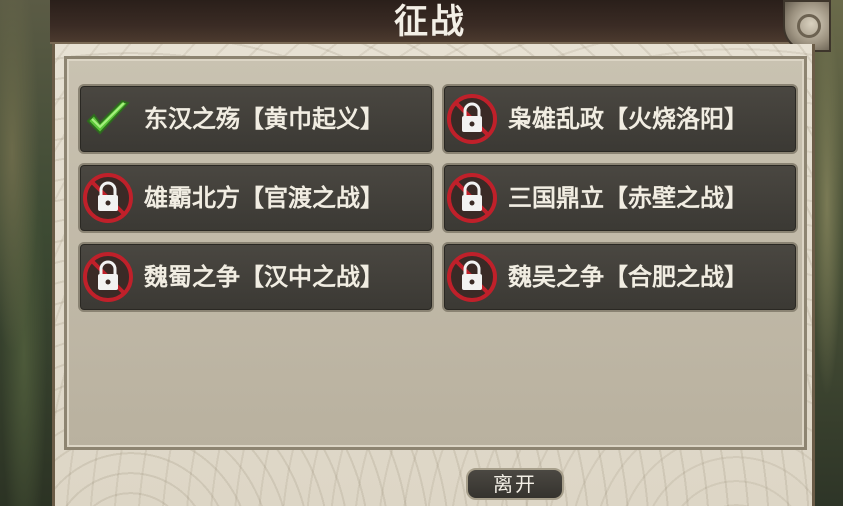 Image resolution: width=843 pixels, height=506 pixels. I want to click on campaign-tile-guandu: 雄霸北方【官渡之战】, so click(256, 198).